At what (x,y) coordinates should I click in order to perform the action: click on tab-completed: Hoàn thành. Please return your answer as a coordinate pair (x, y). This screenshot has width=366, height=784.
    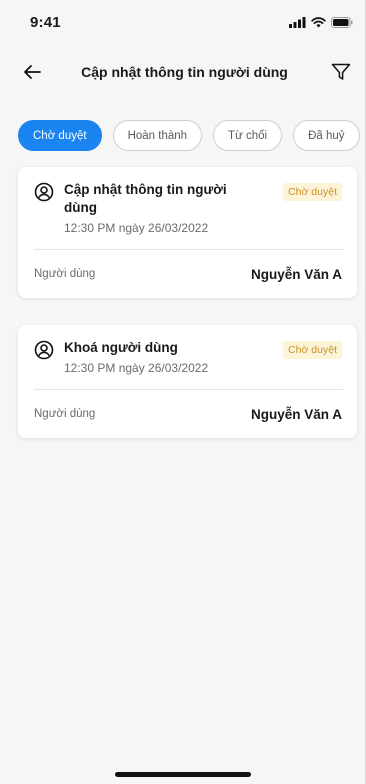
    Looking at the image, I should click on (157, 135).